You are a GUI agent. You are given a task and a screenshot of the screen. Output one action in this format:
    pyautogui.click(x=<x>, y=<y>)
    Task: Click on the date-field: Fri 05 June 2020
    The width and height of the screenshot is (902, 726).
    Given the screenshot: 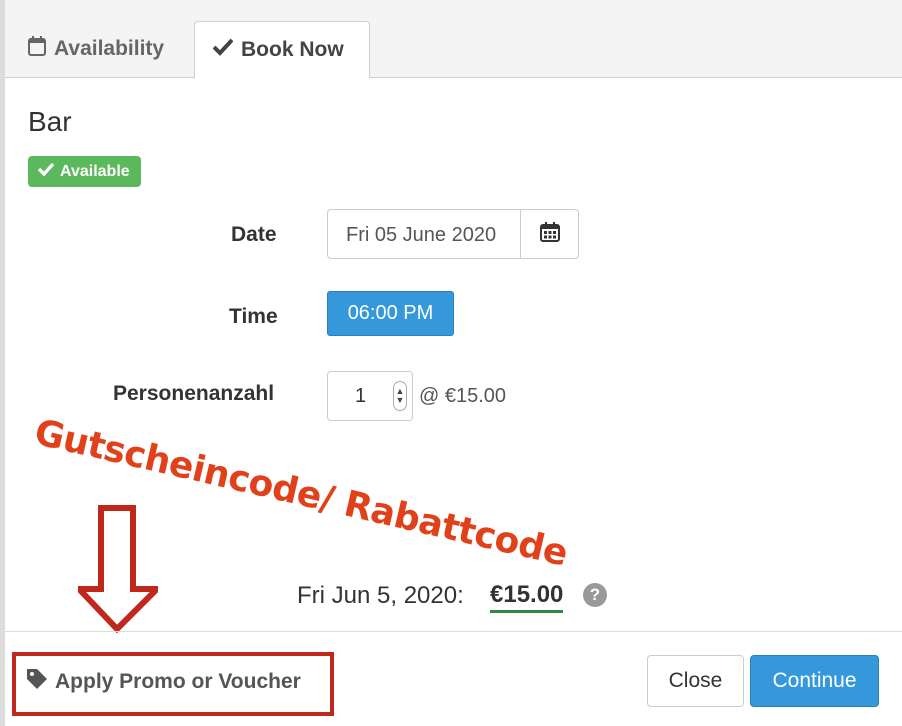 What is the action you would take?
    pyautogui.click(x=424, y=234)
    